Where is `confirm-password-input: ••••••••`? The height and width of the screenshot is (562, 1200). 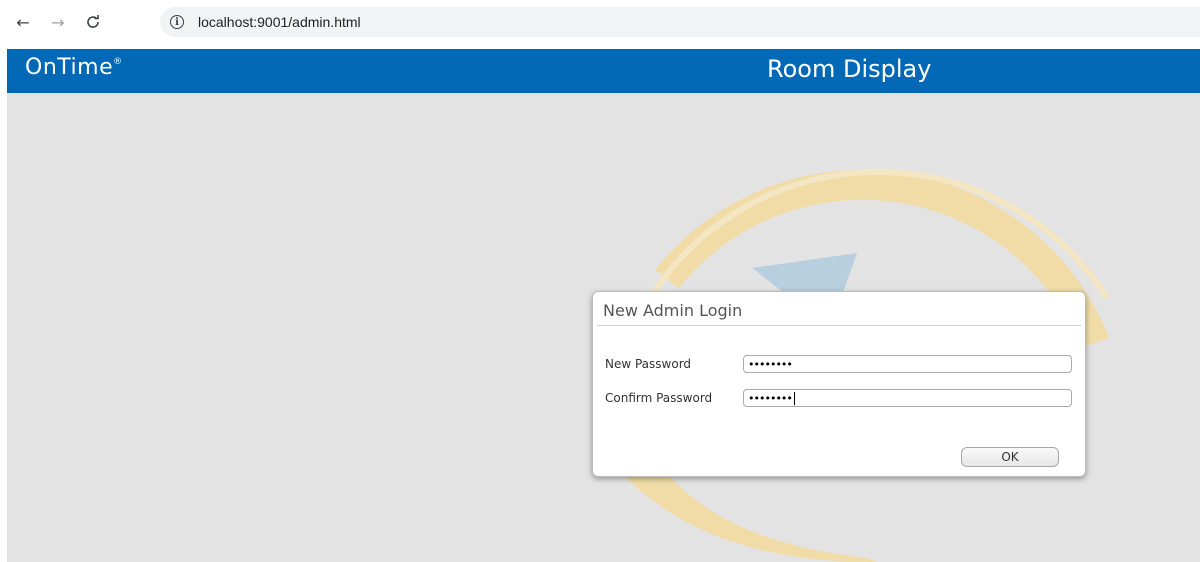
confirm-password-input: •••••••• is located at coordinates (907, 398).